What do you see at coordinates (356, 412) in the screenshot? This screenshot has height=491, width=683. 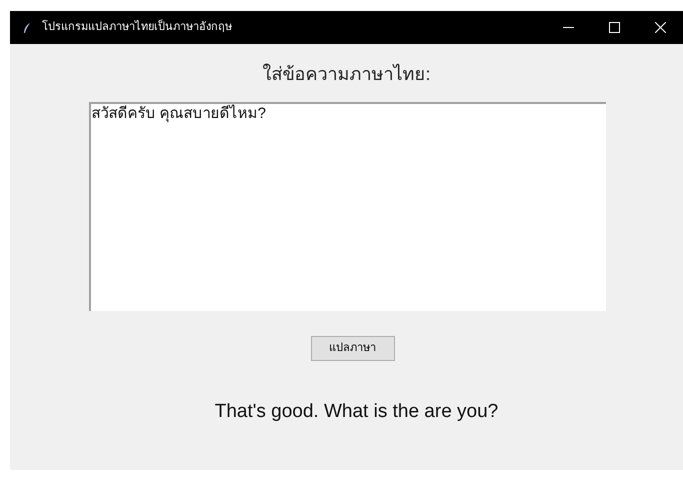 I see `translation-result: That's good. What is the are you?` at bounding box center [356, 412].